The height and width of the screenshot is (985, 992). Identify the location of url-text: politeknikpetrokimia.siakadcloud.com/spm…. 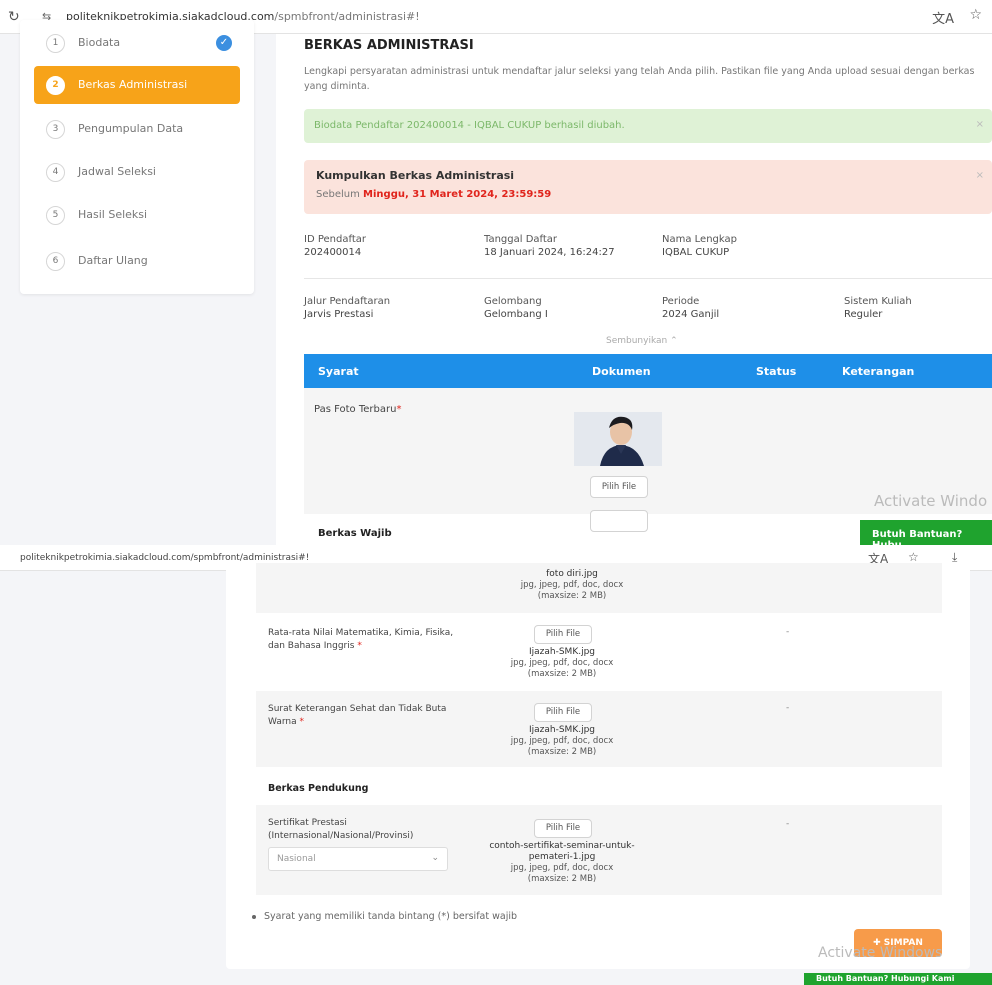
(164, 558).